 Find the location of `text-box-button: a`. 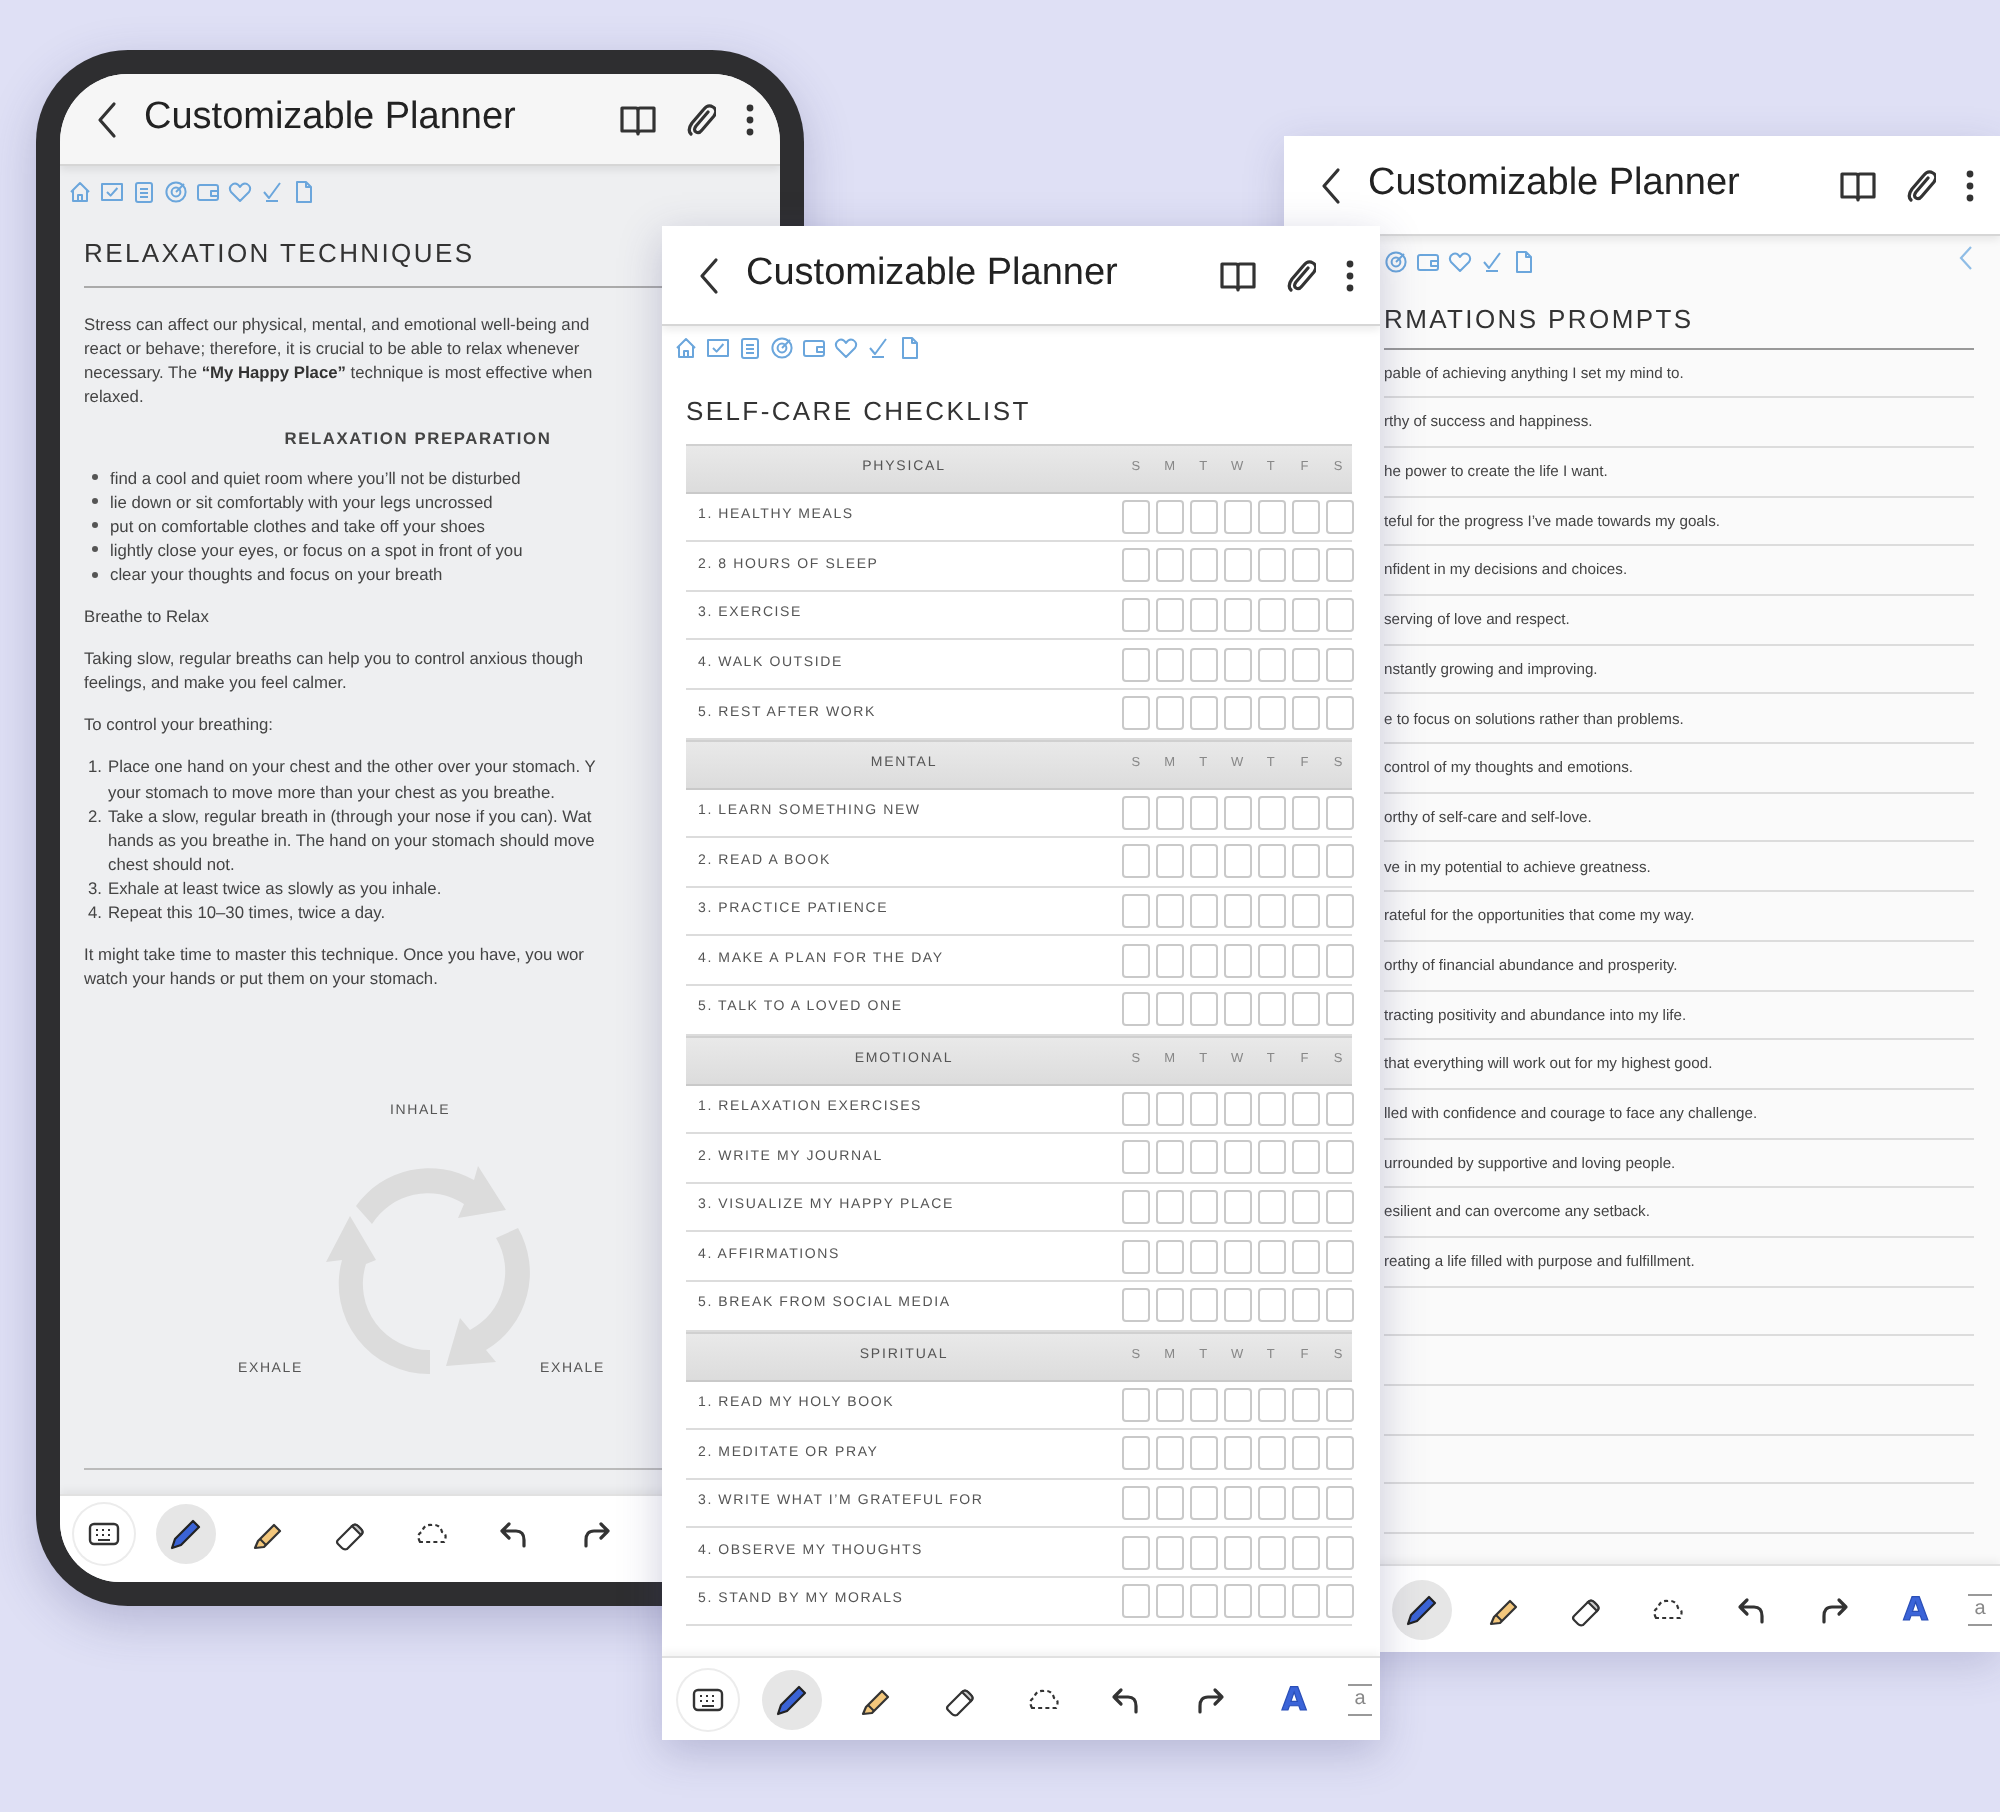

text-box-button: a is located at coordinates (1360, 1699).